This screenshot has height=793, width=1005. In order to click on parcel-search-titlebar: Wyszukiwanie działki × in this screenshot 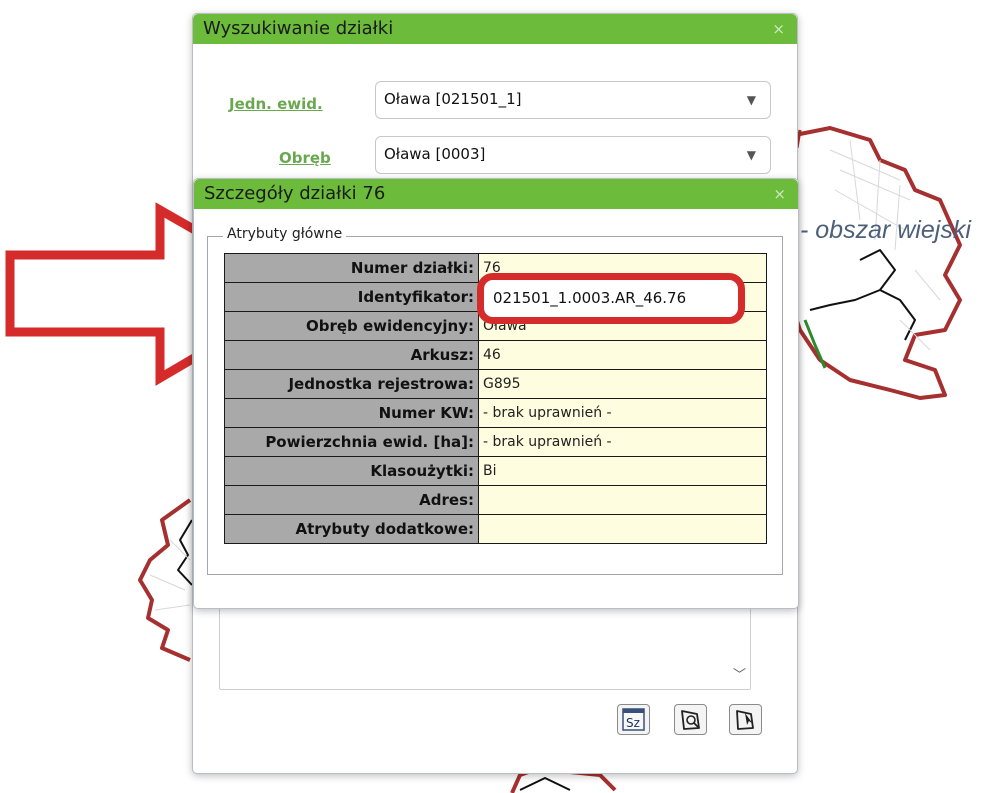, I will do `click(495, 29)`.